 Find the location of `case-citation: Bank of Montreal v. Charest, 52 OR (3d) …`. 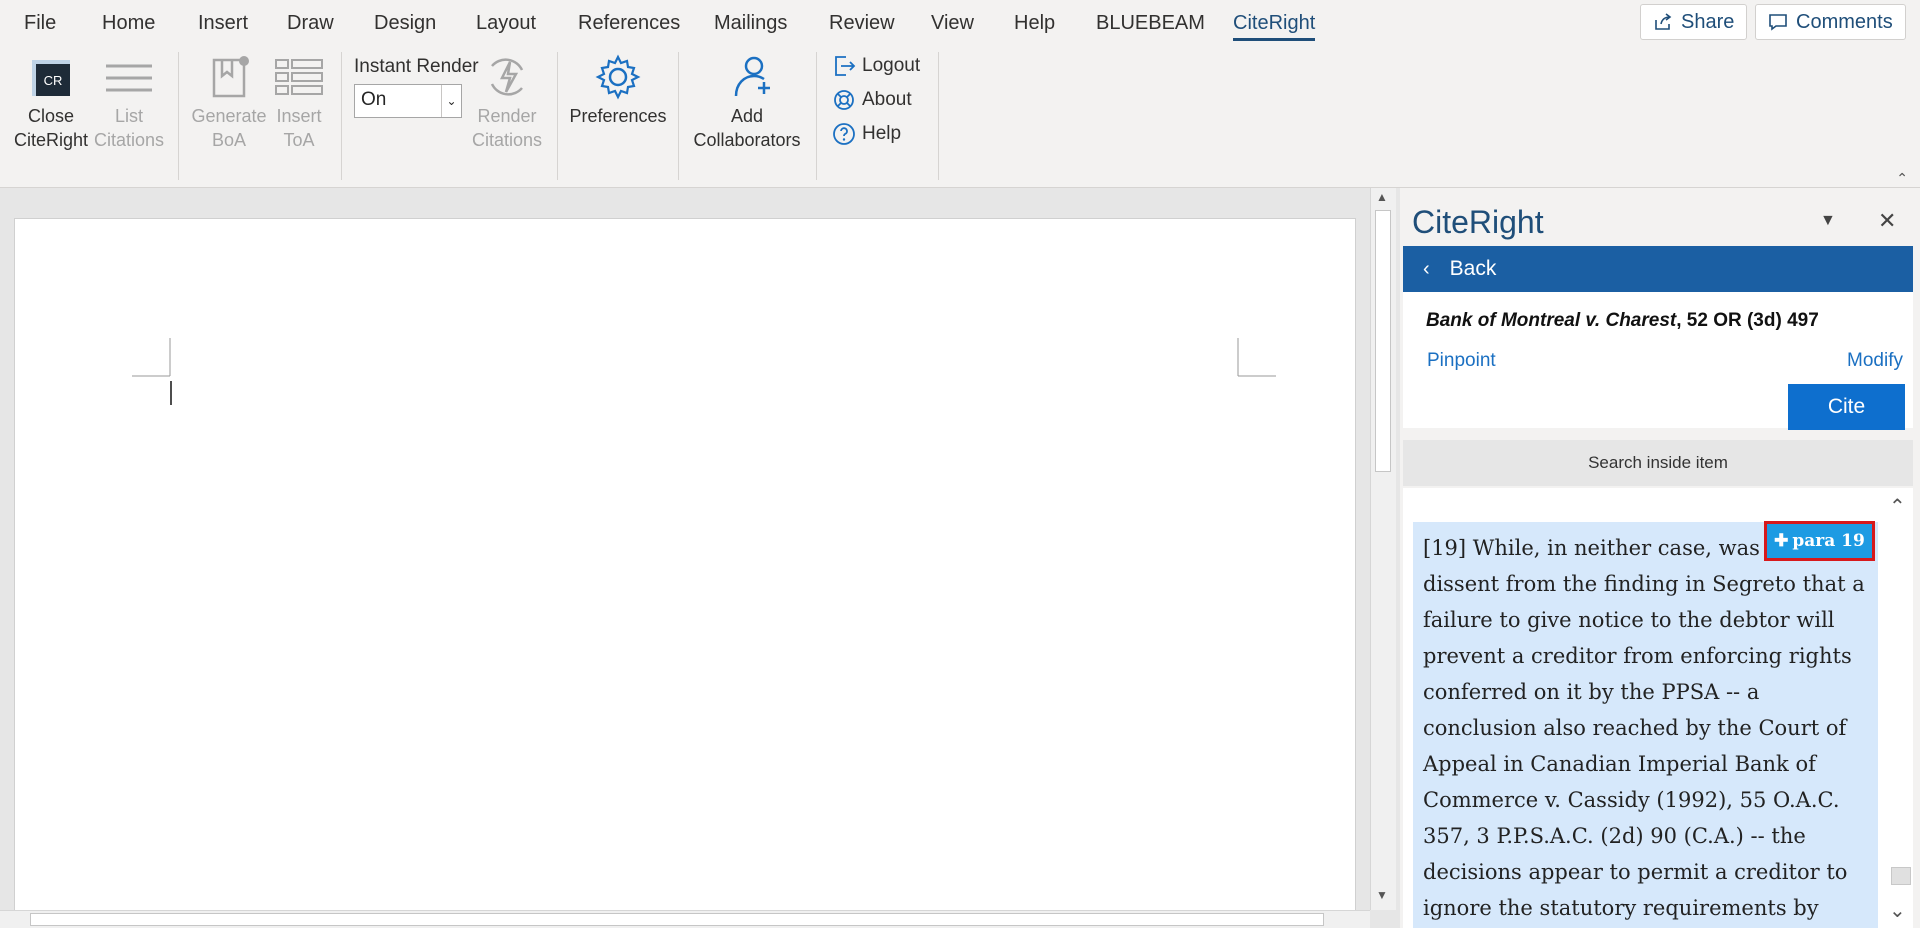

case-citation: Bank of Montreal v. Charest, 52 OR (3d) … is located at coordinates (1622, 321).